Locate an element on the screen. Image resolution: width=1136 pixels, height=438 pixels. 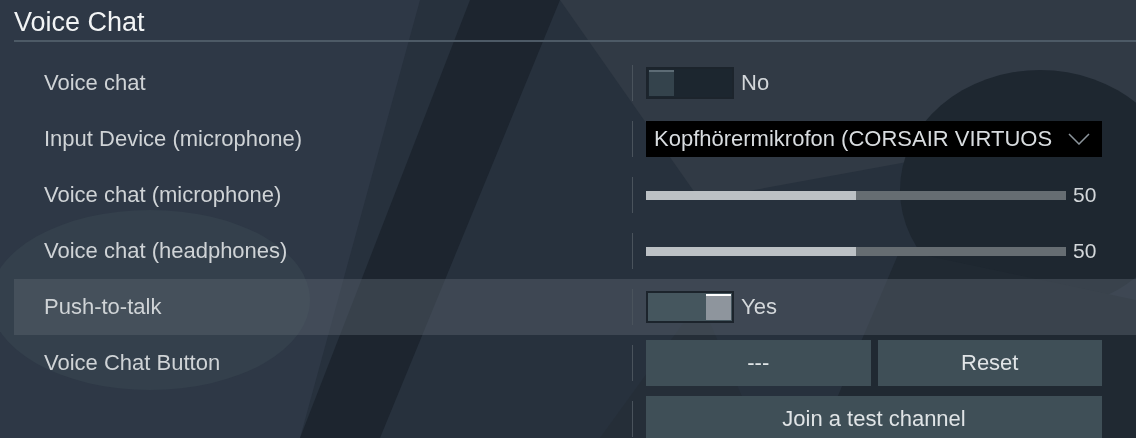
setting-label: Voice Chat Button is located at coordinates (132, 362).